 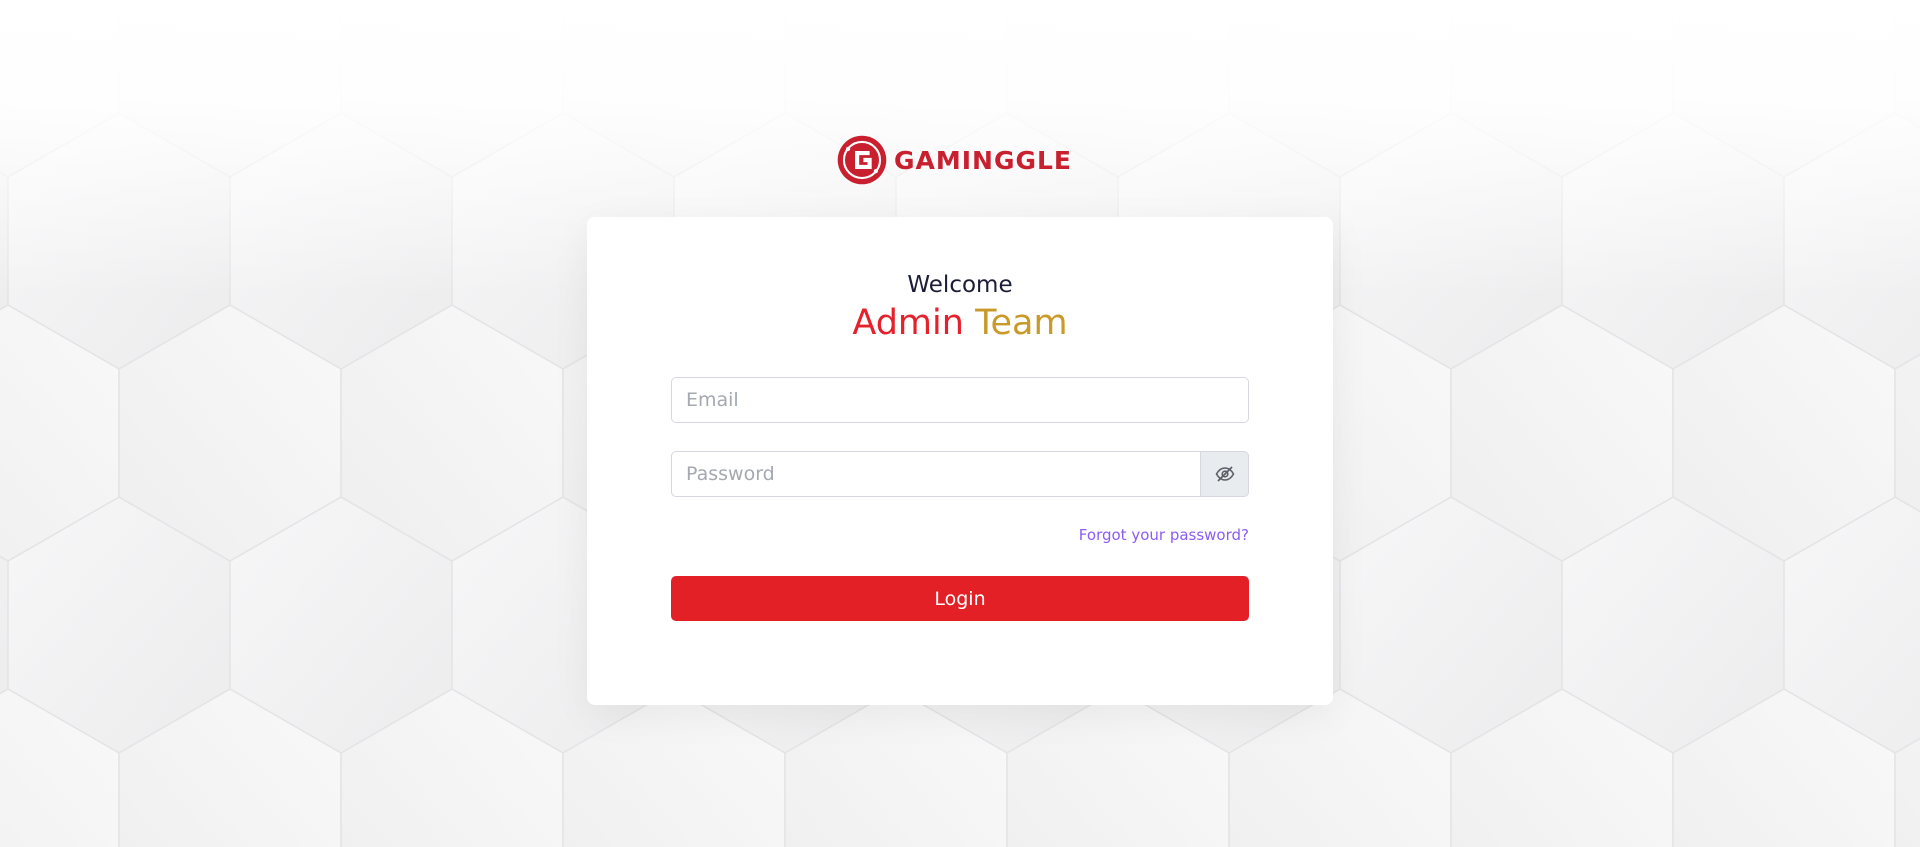 I want to click on page-title: Admin Team, so click(x=960, y=323).